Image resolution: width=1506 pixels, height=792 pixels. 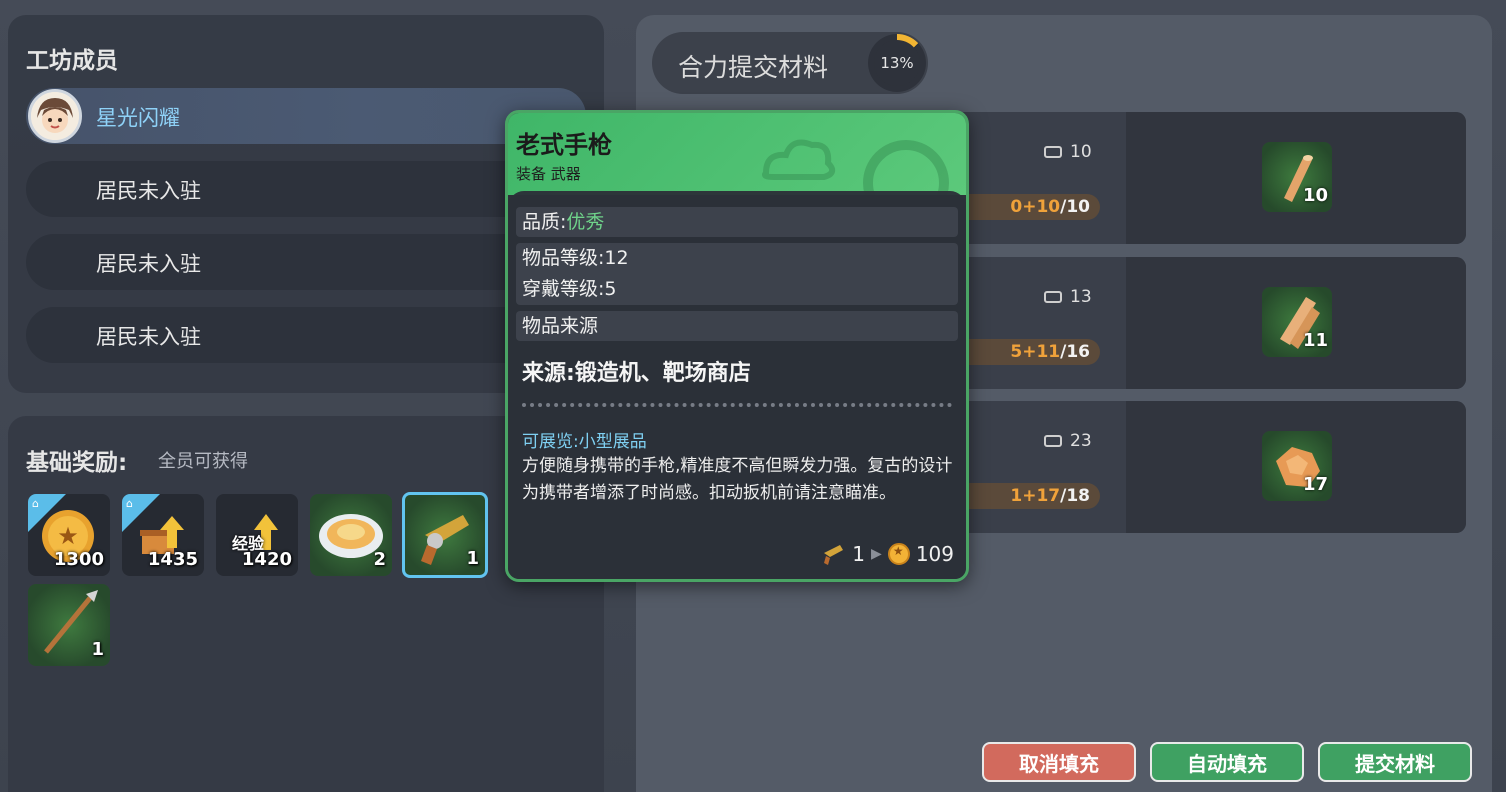 What do you see at coordinates (69, 625) in the screenshot?
I see `reward-slot-spear: 1` at bounding box center [69, 625].